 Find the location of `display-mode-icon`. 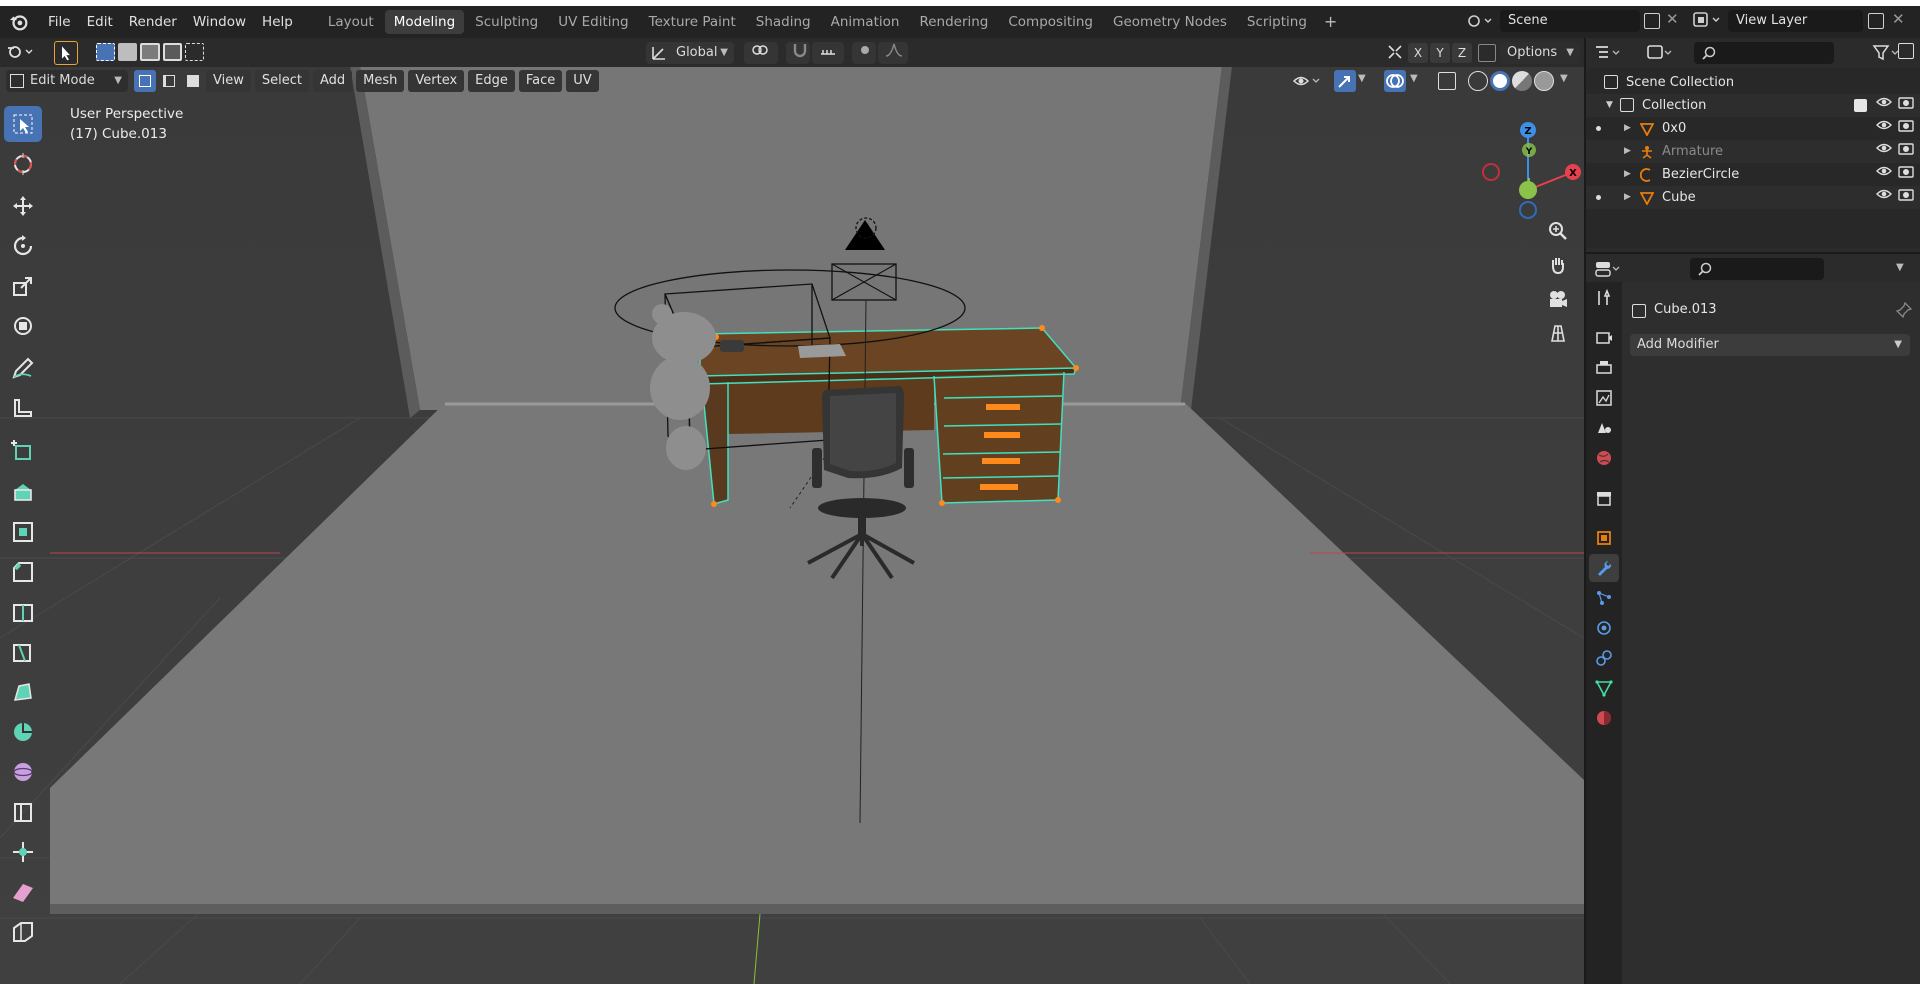

display-mode-icon is located at coordinates (1661, 55).